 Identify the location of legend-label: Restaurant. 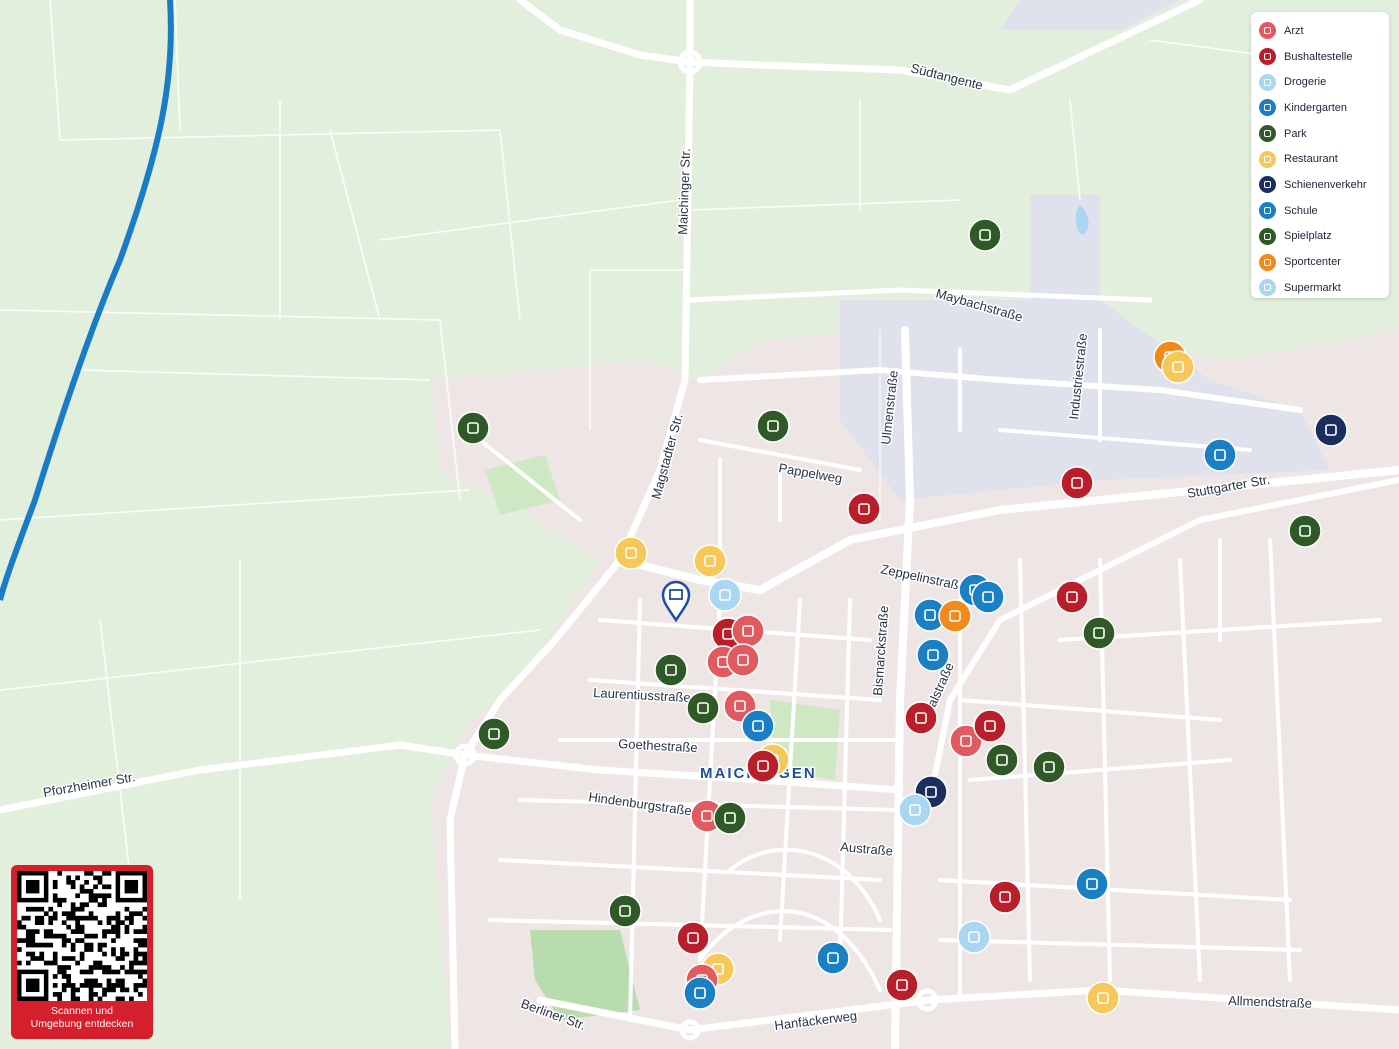
(1311, 159).